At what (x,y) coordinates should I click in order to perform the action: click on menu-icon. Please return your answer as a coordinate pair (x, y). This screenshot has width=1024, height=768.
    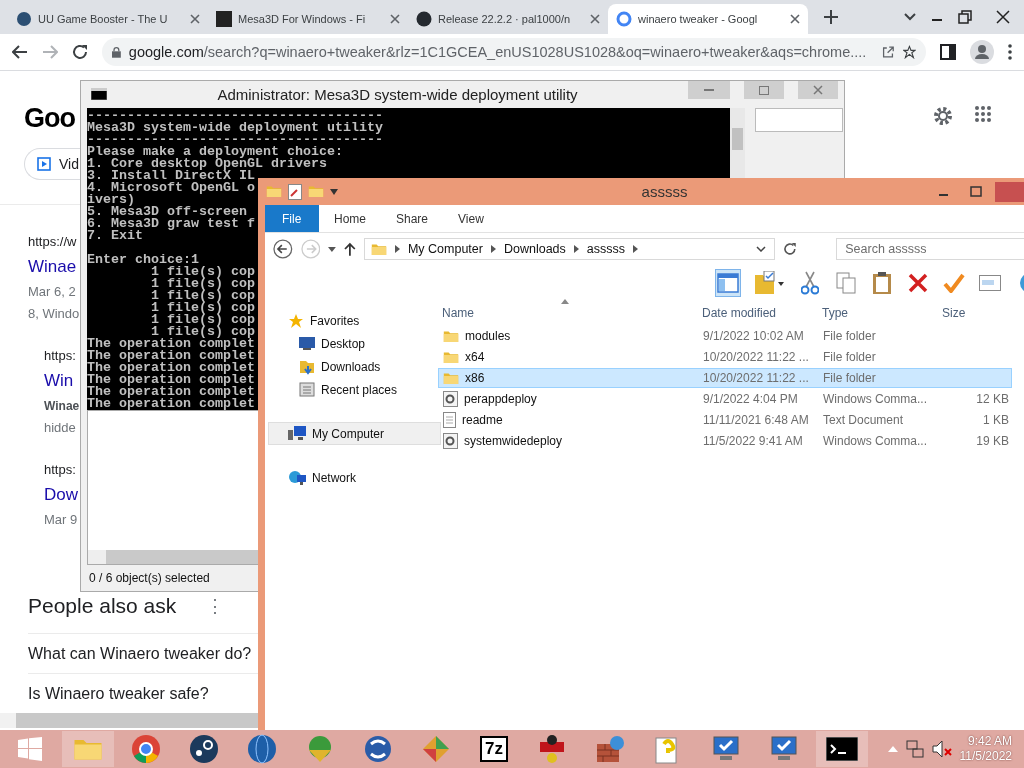
    Looking at the image, I should click on (1010, 52).